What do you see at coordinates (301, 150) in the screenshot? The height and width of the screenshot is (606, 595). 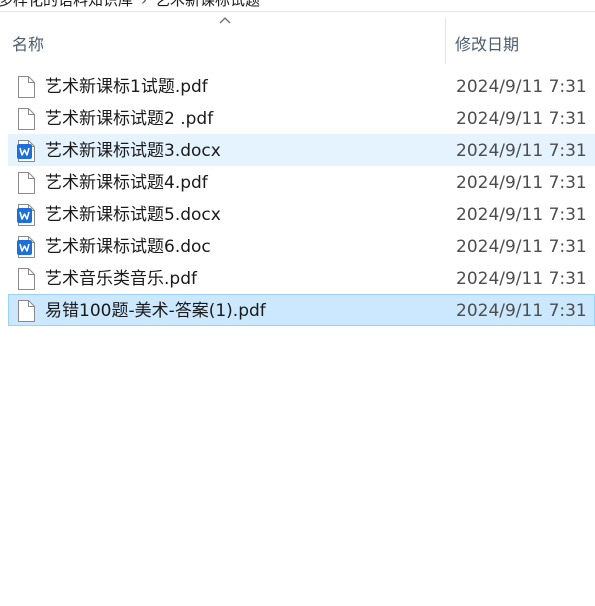 I see `file-row: 艺术新课标试题3.docx 2024/9/11 7:31` at bounding box center [301, 150].